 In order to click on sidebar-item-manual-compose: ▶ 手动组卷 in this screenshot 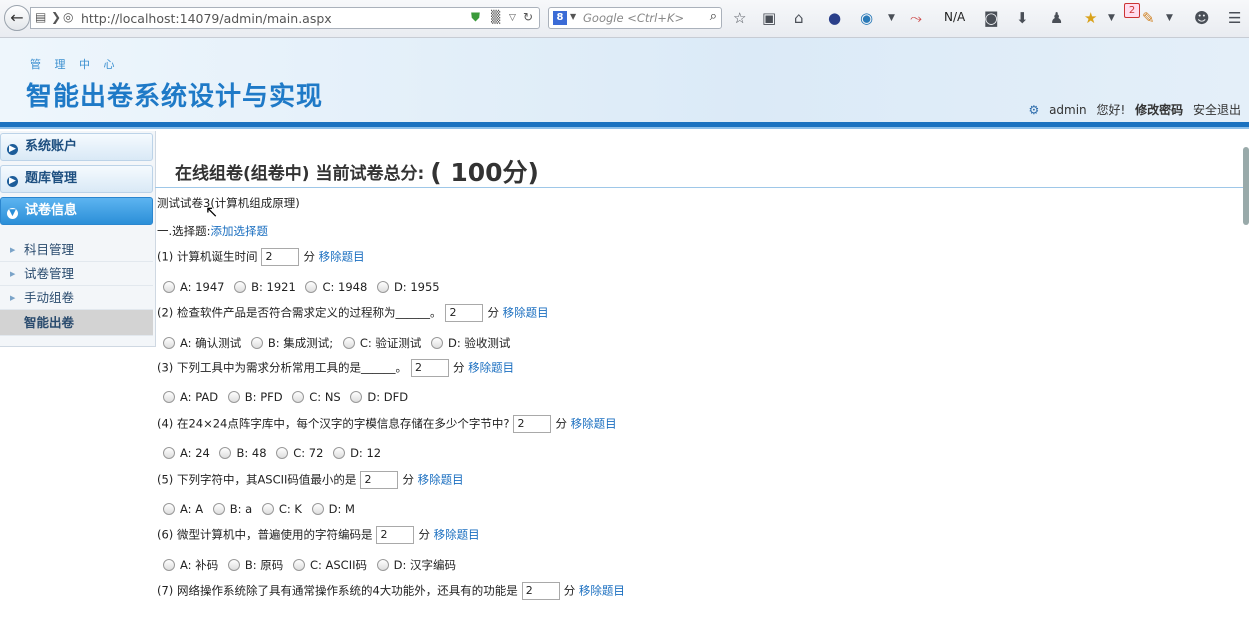, I will do `click(76, 298)`.